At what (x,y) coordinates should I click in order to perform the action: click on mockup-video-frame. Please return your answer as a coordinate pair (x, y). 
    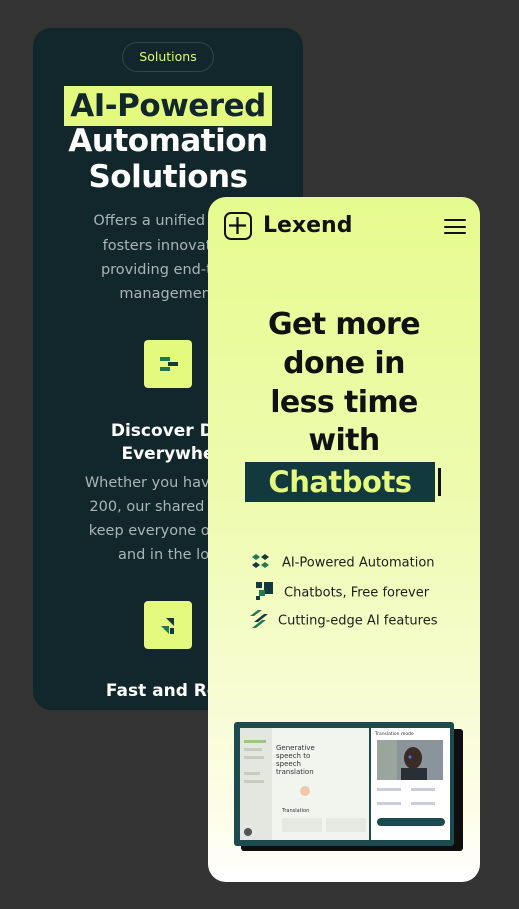
    Looking at the image, I should click on (410, 760).